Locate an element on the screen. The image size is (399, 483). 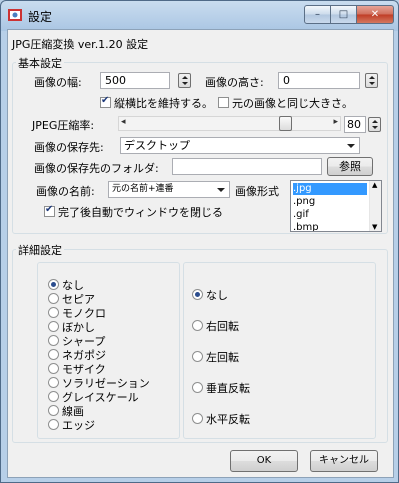
name-select: 元の名前+連番 is located at coordinates (169, 189).